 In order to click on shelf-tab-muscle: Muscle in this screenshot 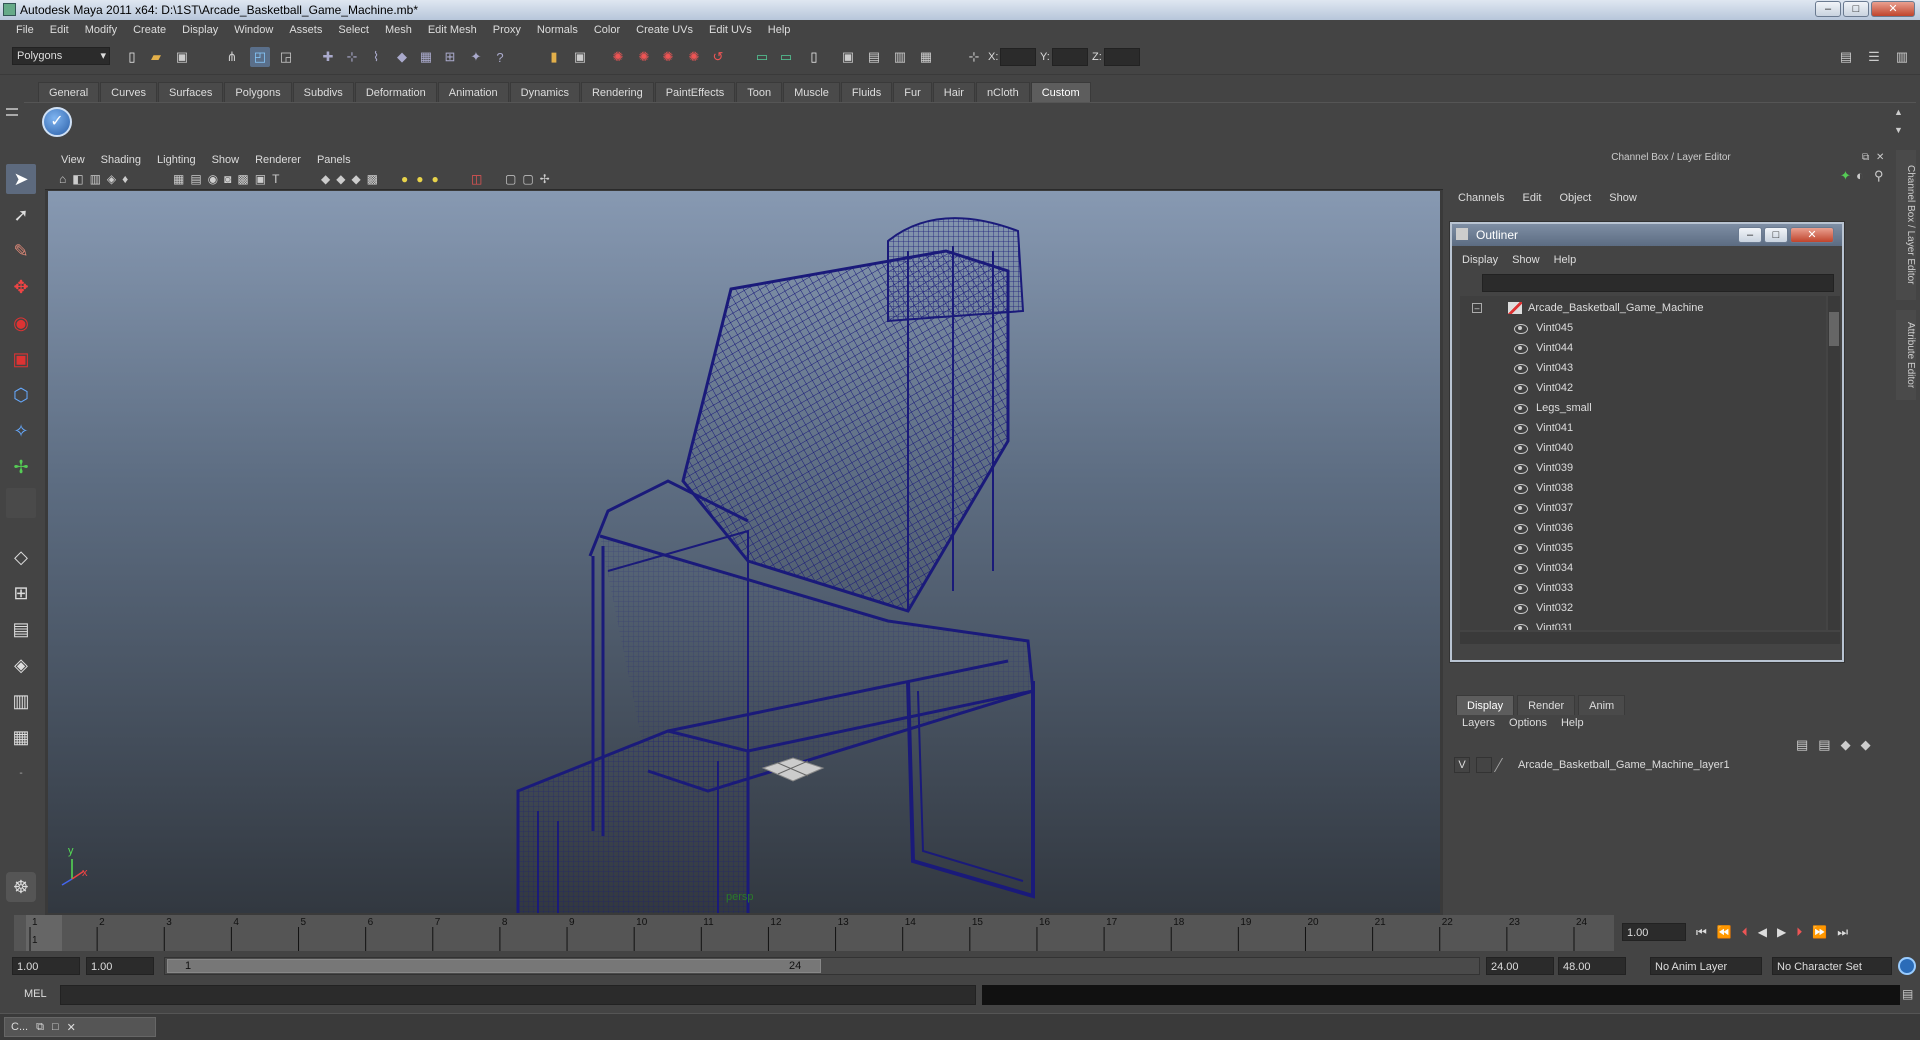, I will do `click(811, 92)`.